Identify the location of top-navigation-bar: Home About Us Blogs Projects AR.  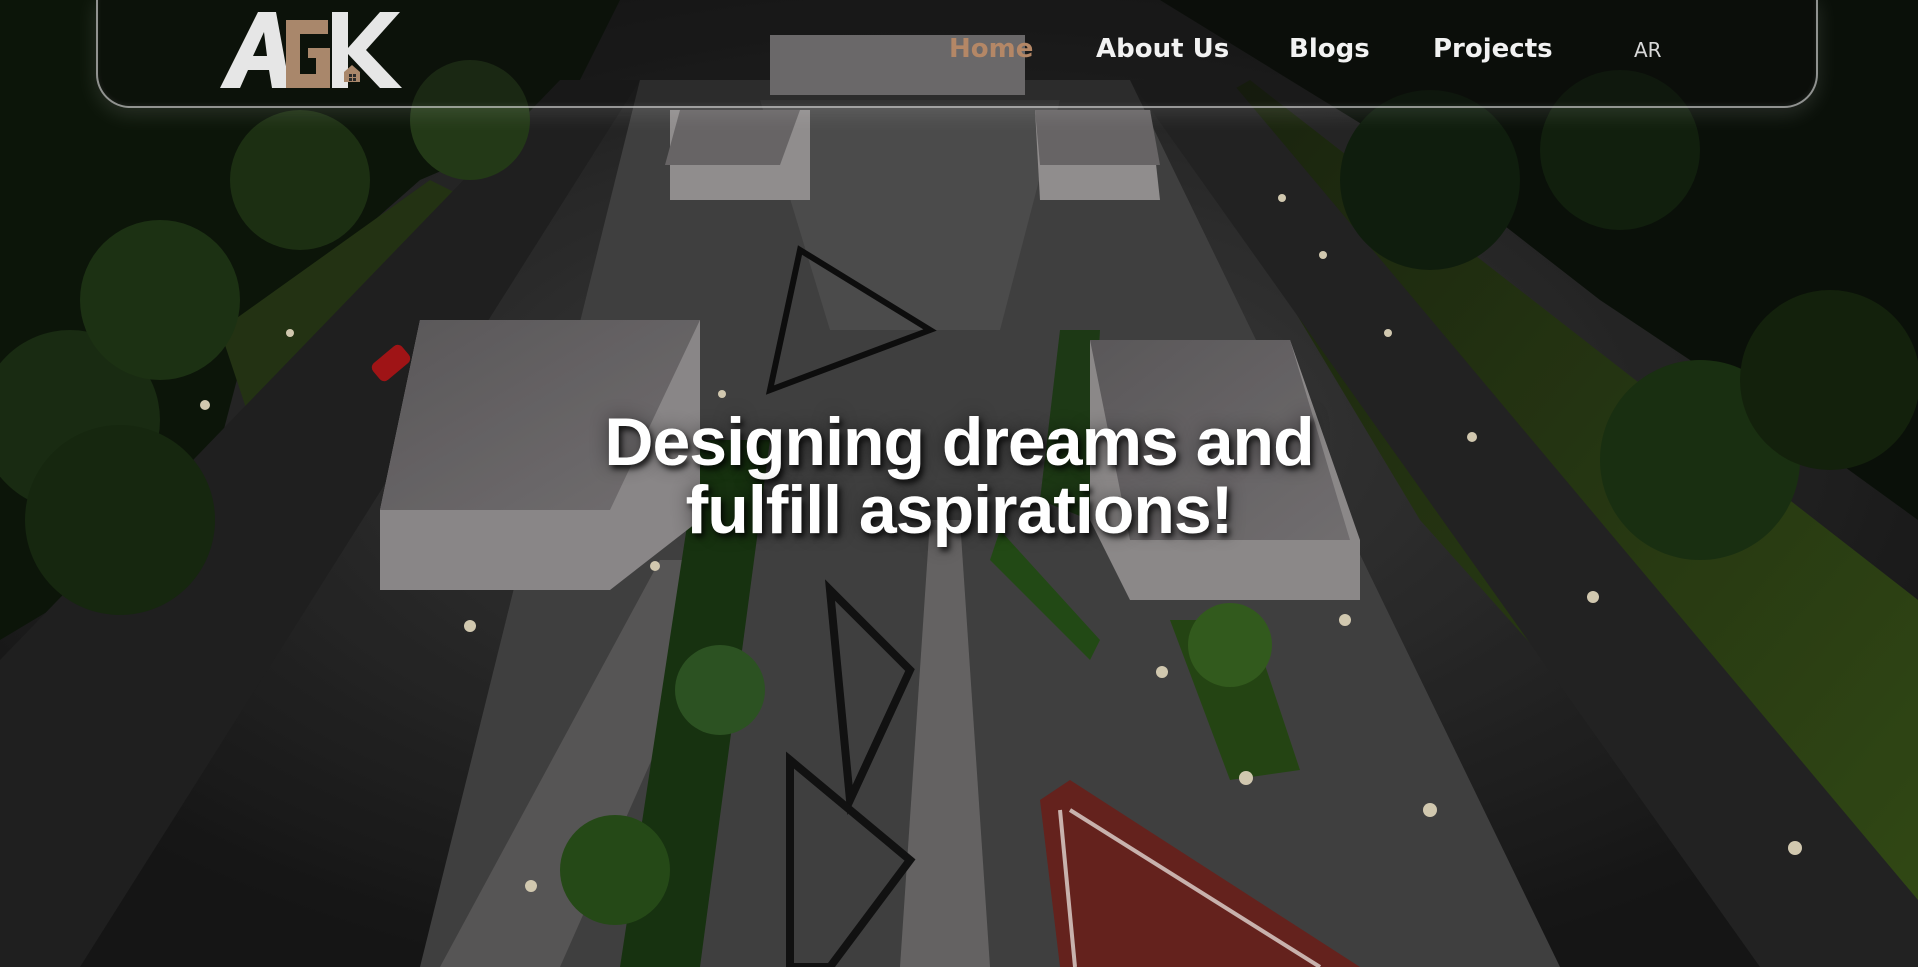
(957, 54).